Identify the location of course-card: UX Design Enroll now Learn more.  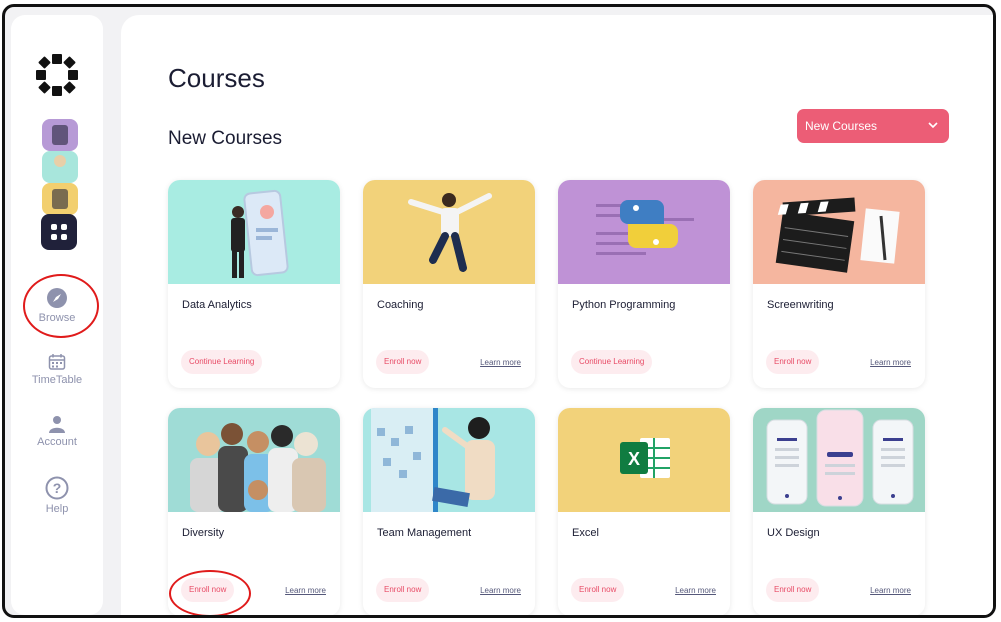
(839, 511).